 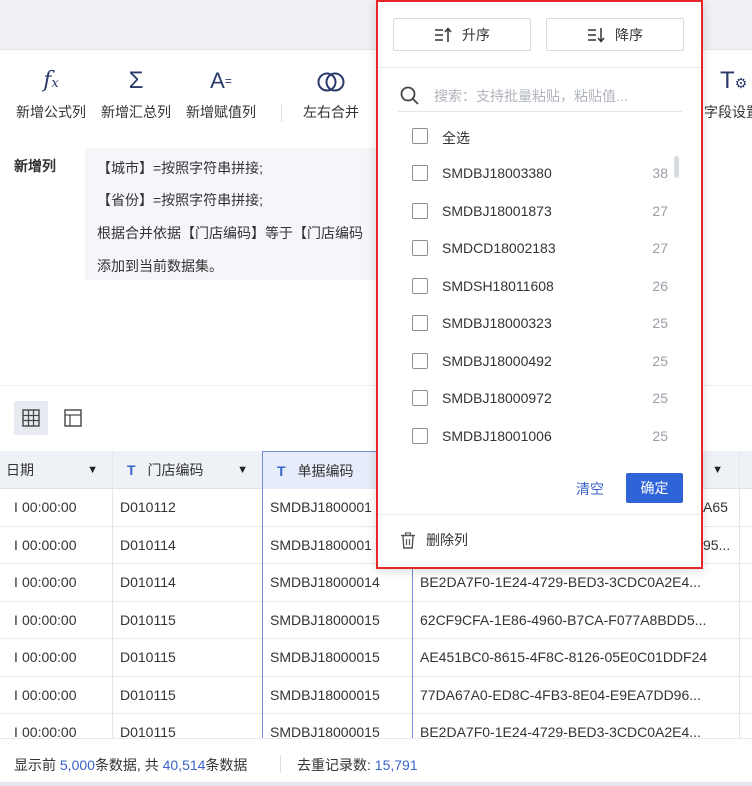 I want to click on toolbar-divider, so click(x=281, y=113).